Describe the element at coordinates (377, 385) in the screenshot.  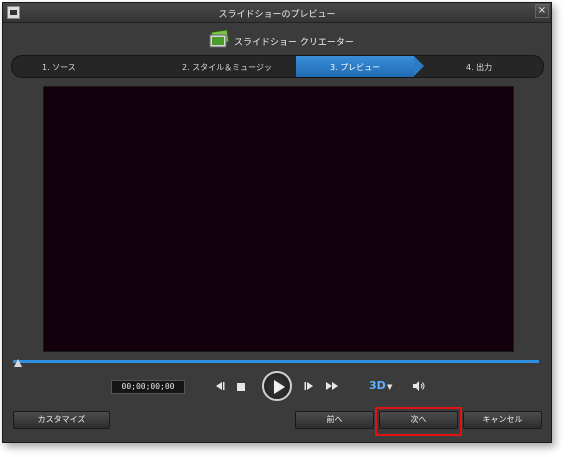
I see `3d-mode-button: 3D` at that location.